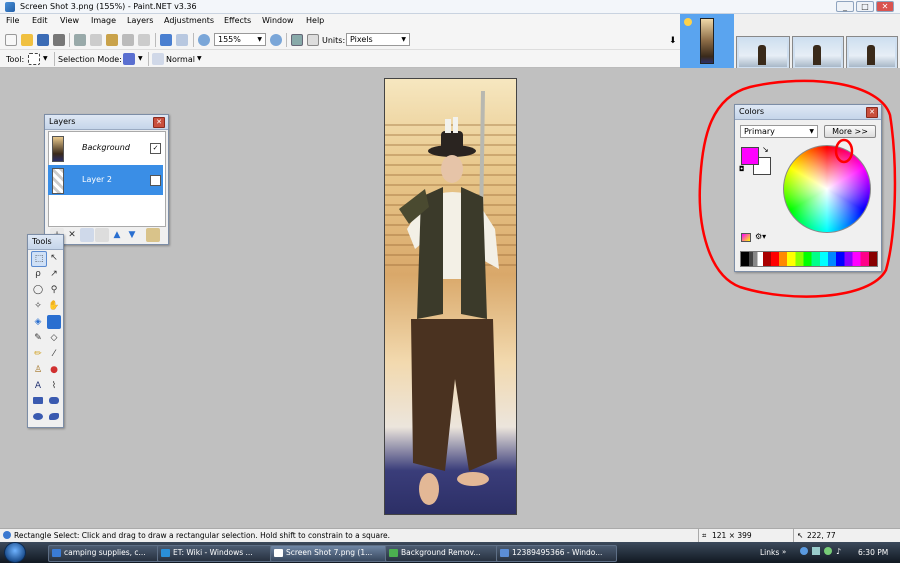 Image resolution: width=900 pixels, height=563 pixels. What do you see at coordinates (42, 241) in the screenshot?
I see `tools-panel-title: Tools` at bounding box center [42, 241].